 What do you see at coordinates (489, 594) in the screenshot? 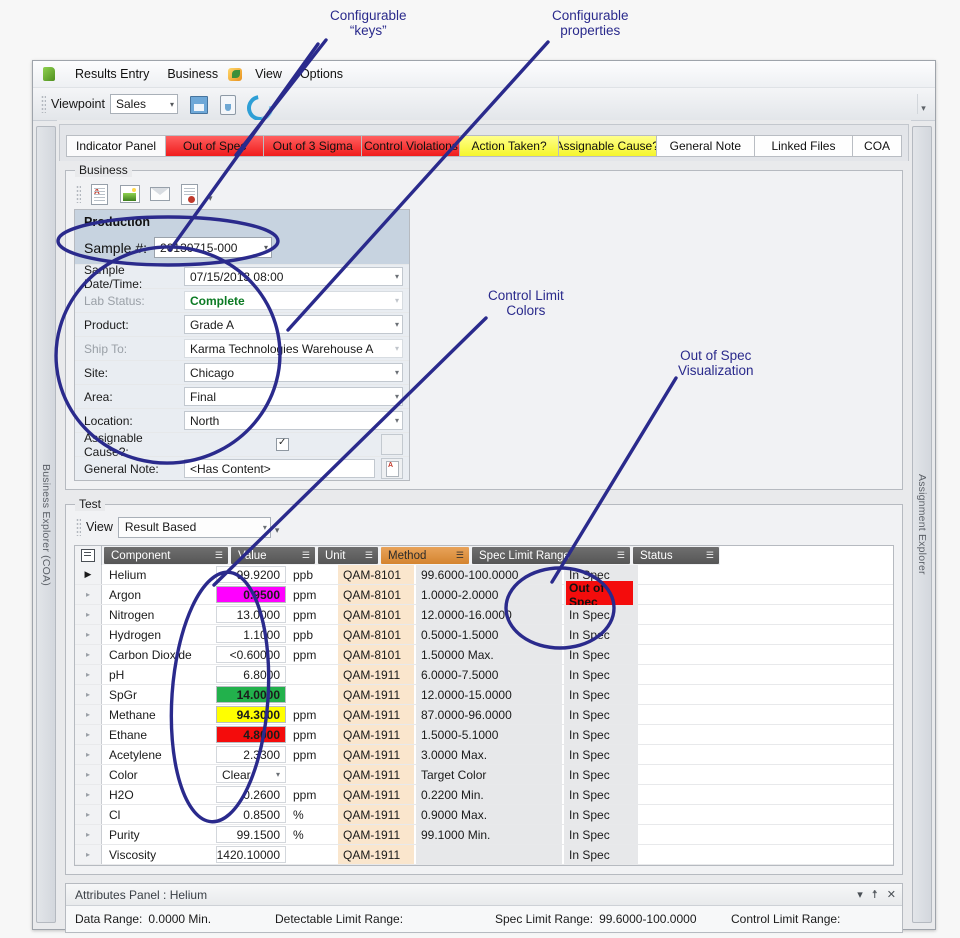
I see `cell-spec-limit-range: 1.0000-2.0000` at bounding box center [489, 594].